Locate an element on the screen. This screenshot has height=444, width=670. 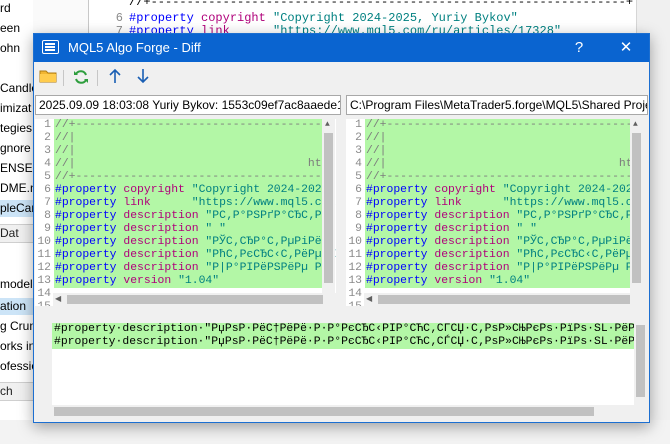
compare-horizontal-scrollbar is located at coordinates (349, 411).